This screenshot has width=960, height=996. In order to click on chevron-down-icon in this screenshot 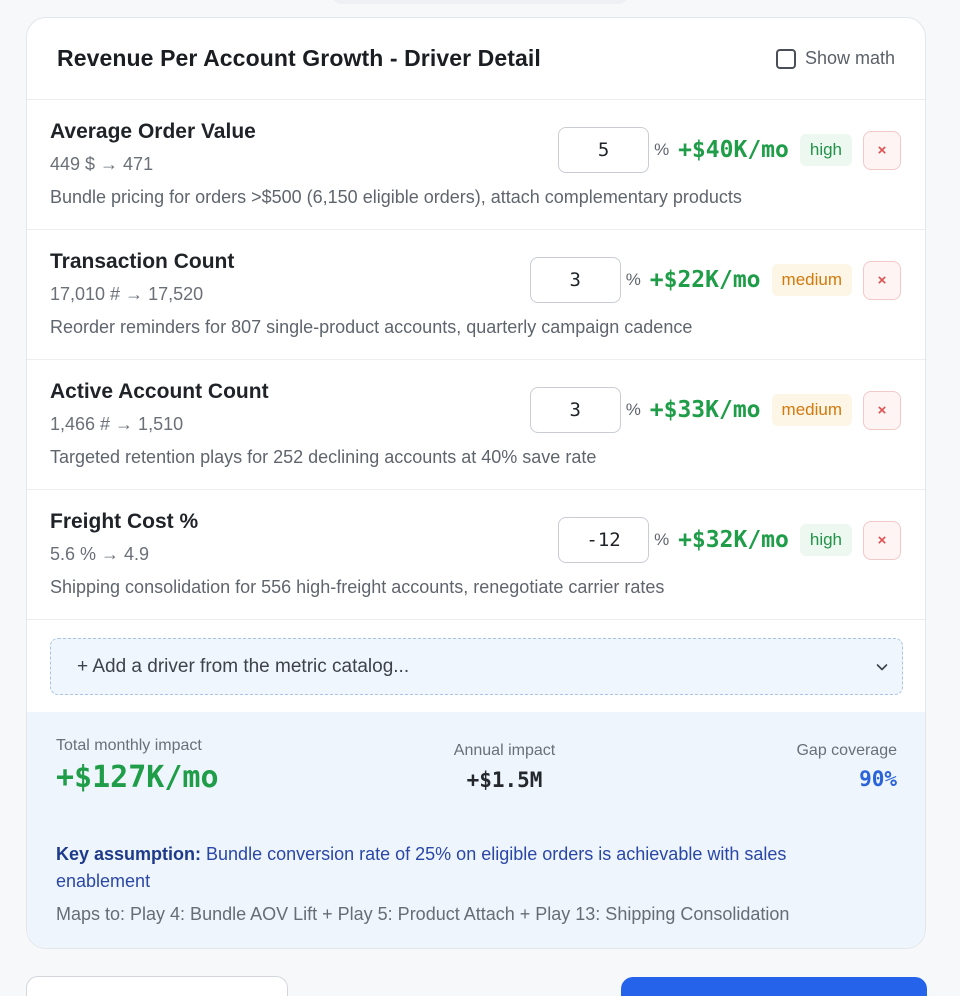, I will do `click(882, 666)`.